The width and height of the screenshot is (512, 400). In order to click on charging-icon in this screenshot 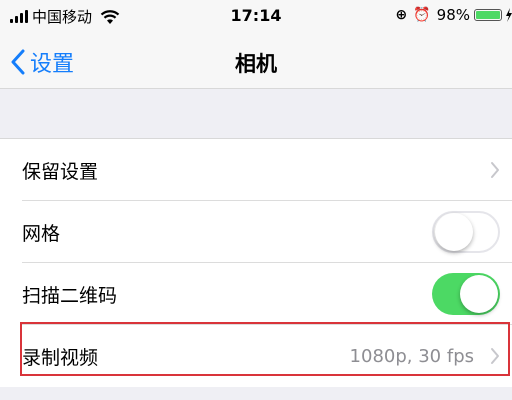, I will do `click(509, 15)`.